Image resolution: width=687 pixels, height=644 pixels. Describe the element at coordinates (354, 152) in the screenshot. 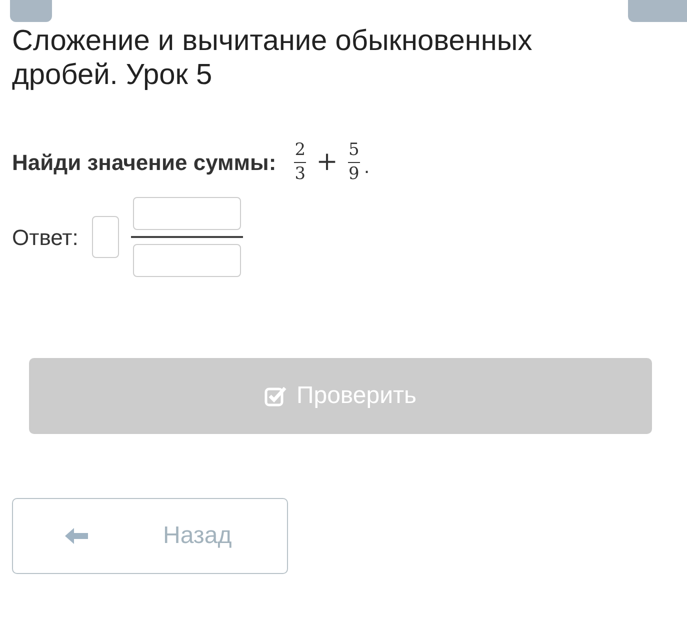

I see `numerator: 5` at that location.